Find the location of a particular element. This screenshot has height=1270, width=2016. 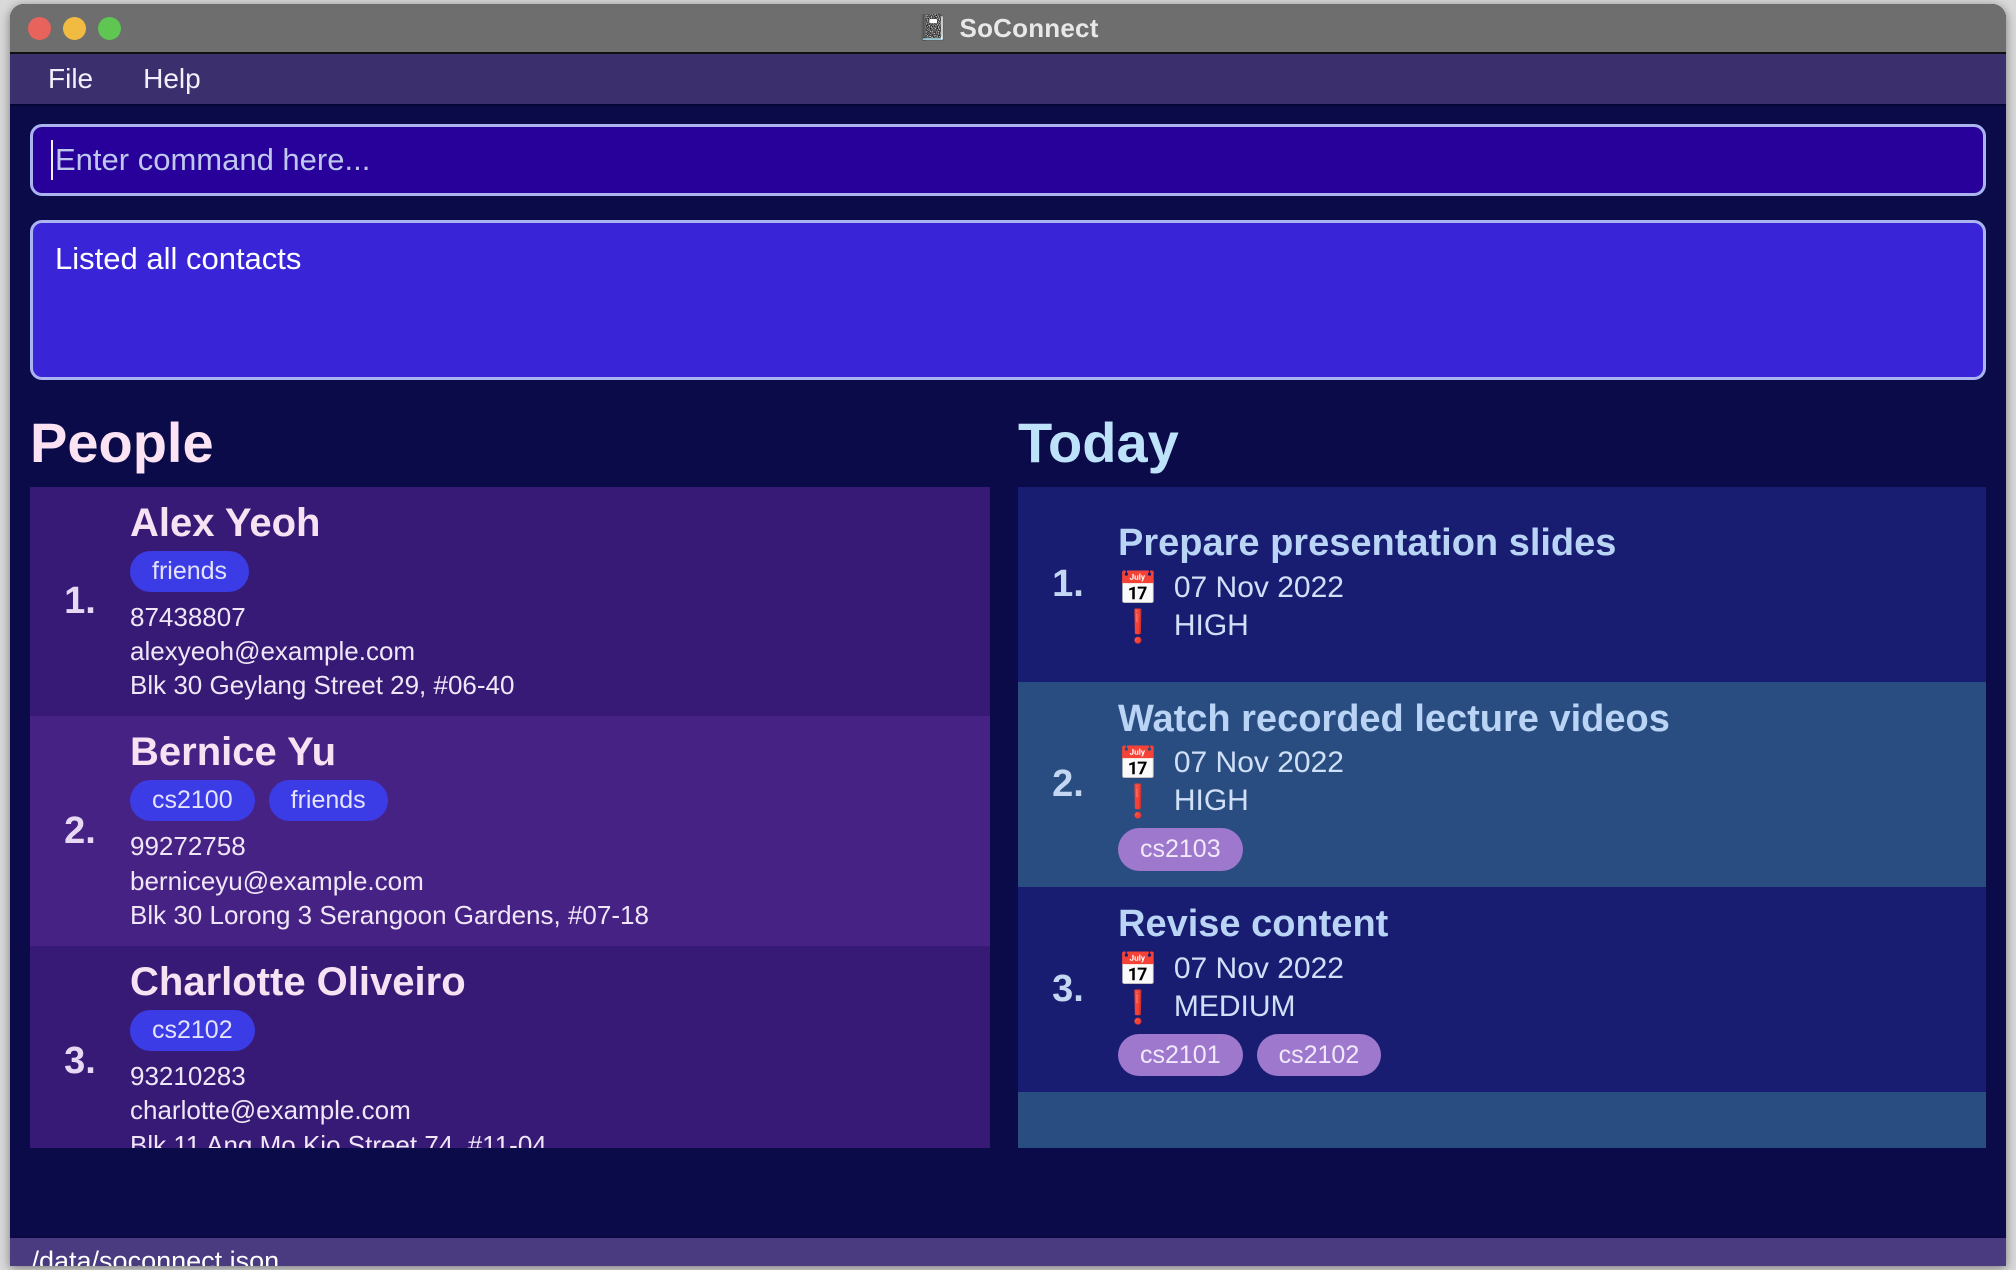

task-tag-row: cs2101 cs2102 is located at coordinates (1542, 1055).